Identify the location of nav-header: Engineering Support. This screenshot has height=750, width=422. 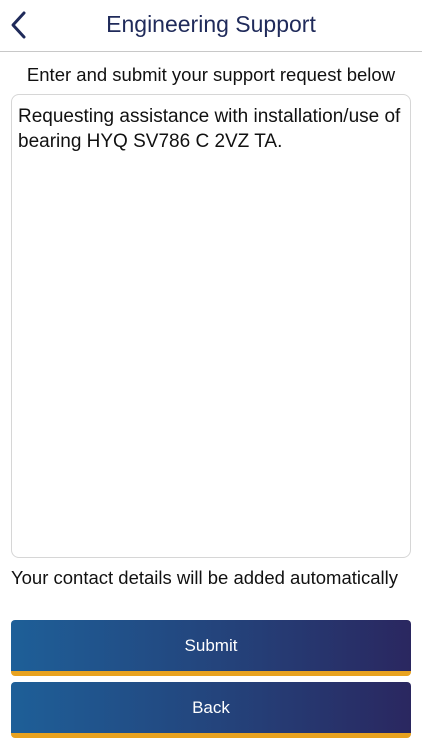
(211, 26).